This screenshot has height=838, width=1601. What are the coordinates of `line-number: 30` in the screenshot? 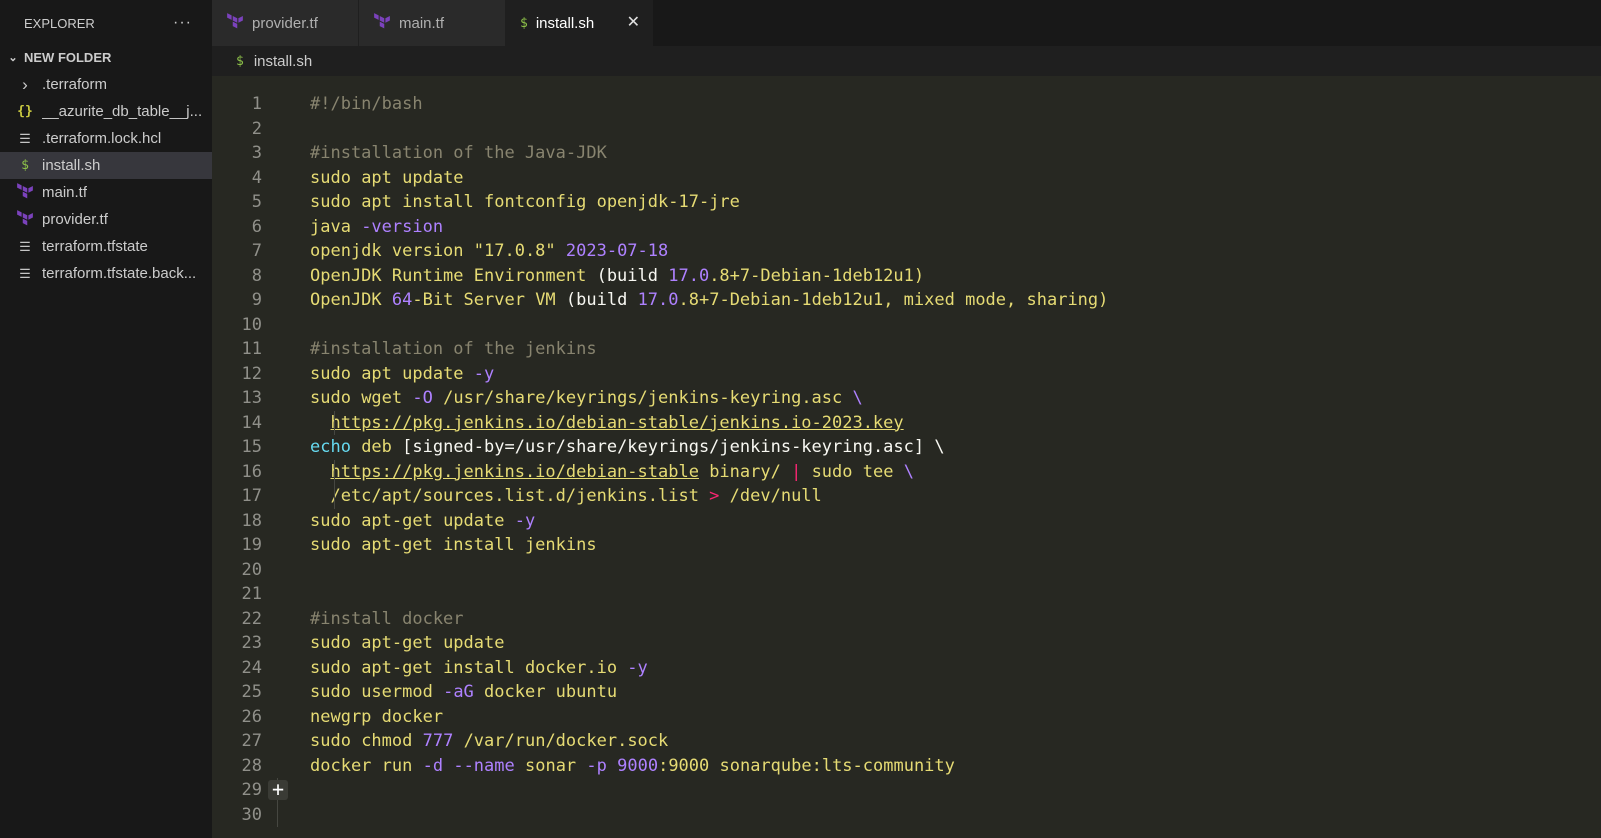 It's located at (251, 814).